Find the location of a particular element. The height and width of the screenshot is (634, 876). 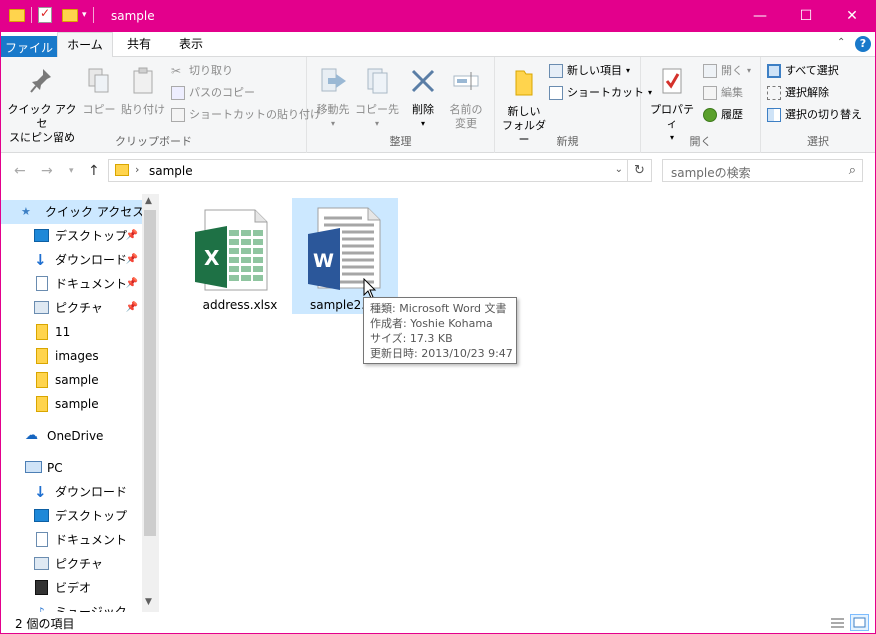

nav-item-documents: ドキュメント 📌 is located at coordinates (71, 284).